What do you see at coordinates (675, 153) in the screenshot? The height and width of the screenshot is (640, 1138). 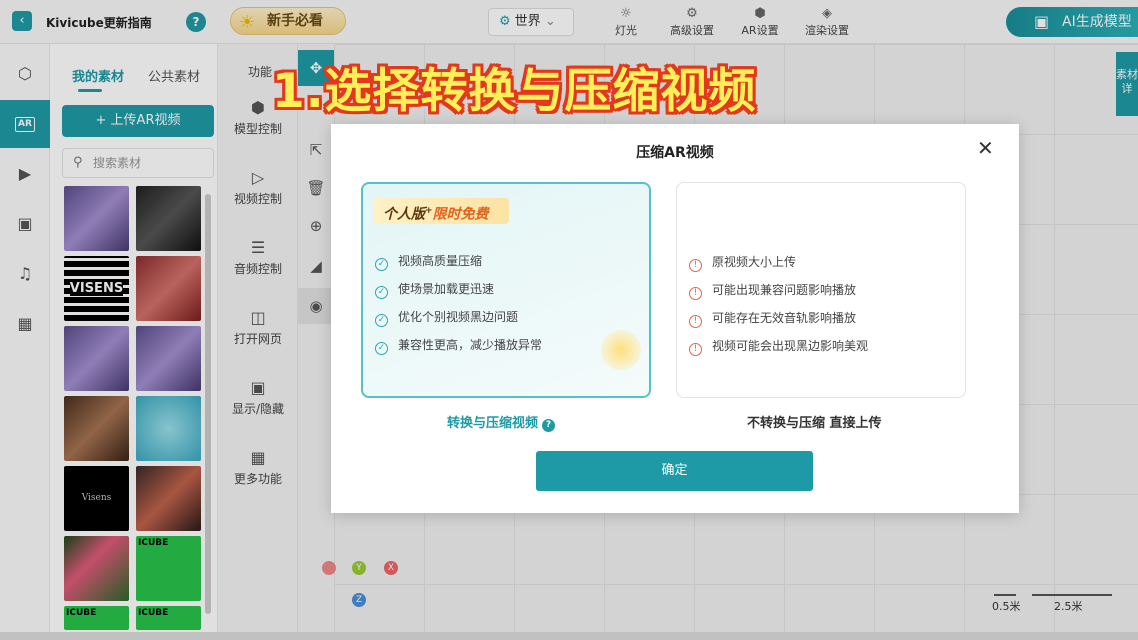 I see `dialog-title: 压缩AR视频` at bounding box center [675, 153].